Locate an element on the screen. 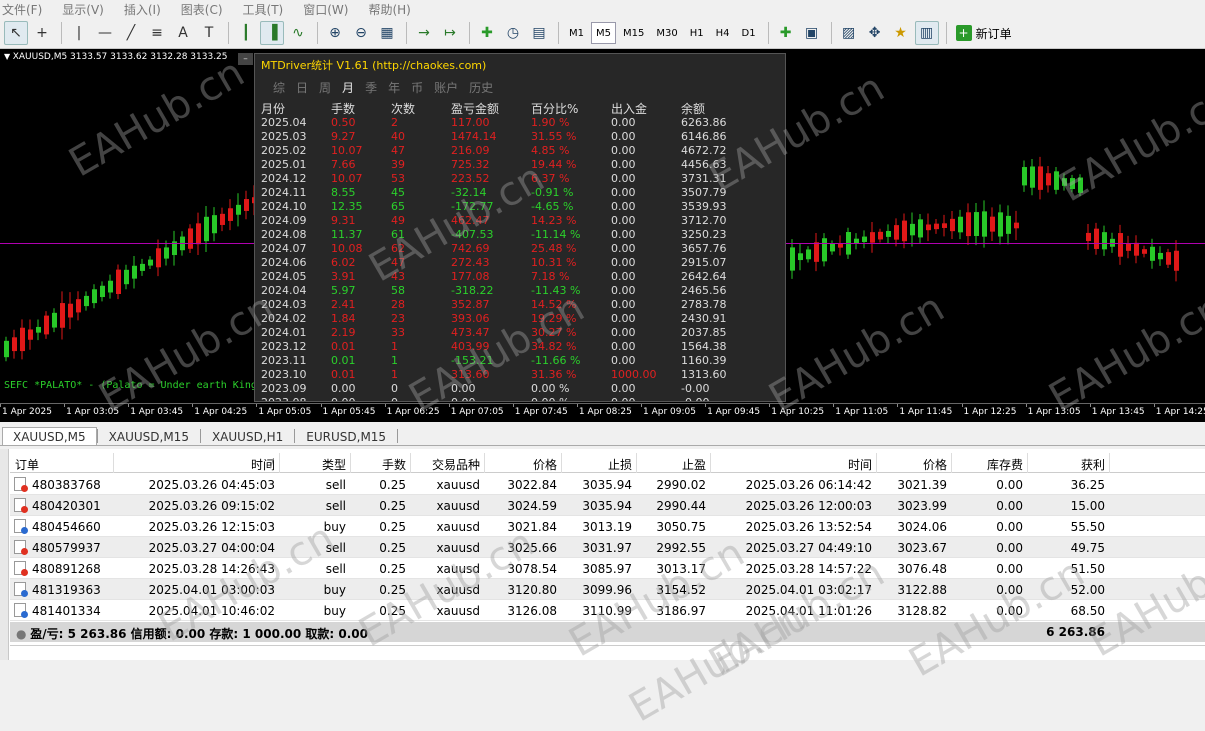 Image resolution: width=1205 pixels, height=731 pixels. timeframe-h4-button: H4 is located at coordinates (723, 33).